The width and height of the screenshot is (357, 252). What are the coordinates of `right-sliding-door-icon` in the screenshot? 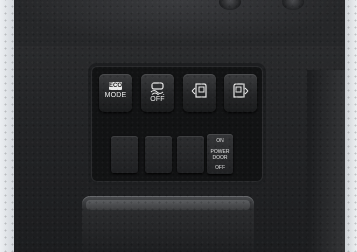 It's located at (241, 90).